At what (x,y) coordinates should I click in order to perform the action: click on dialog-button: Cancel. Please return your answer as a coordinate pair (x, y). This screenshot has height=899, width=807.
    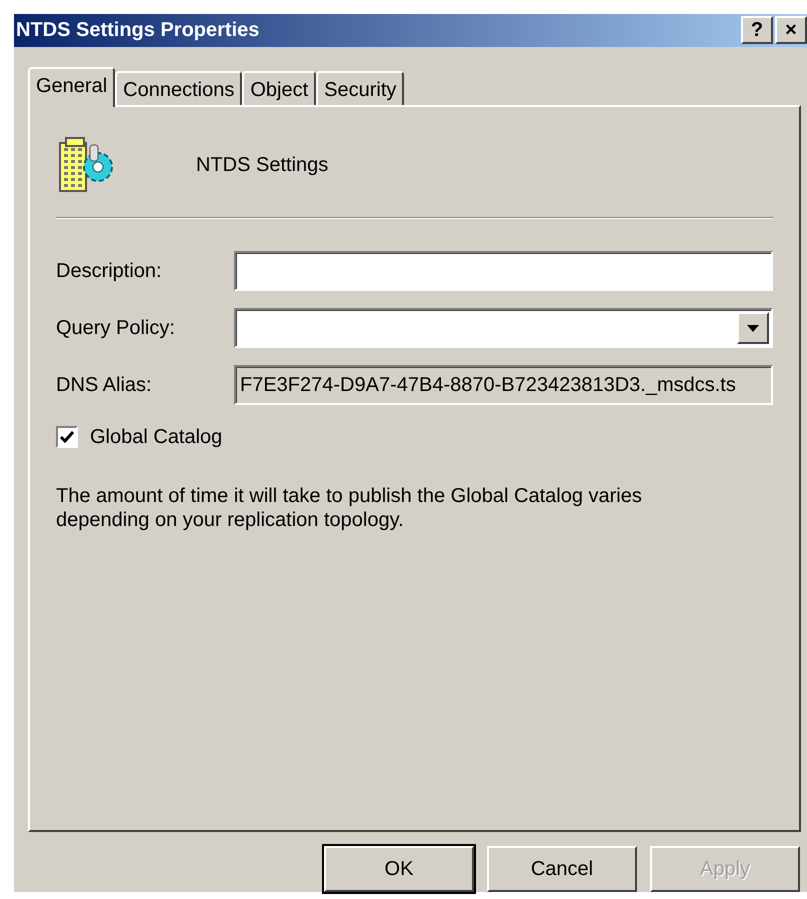
    Looking at the image, I should click on (562, 869).